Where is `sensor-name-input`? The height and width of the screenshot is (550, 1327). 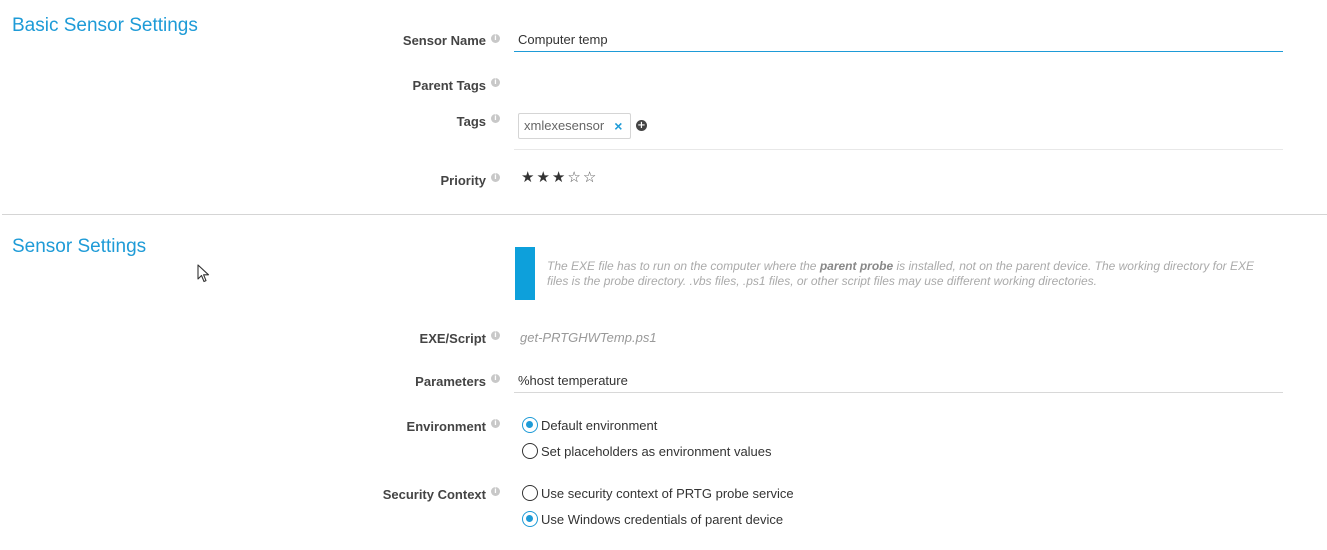 sensor-name-input is located at coordinates (898, 40).